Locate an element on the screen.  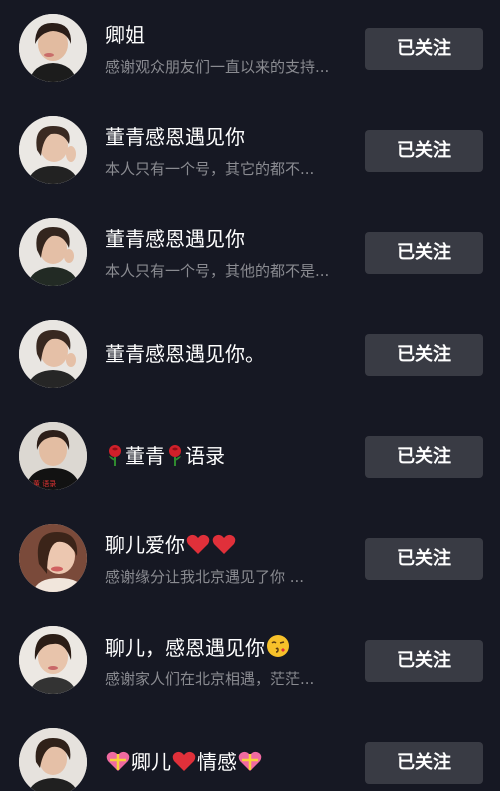
name-text: 卿儿 is located at coordinates (151, 762).